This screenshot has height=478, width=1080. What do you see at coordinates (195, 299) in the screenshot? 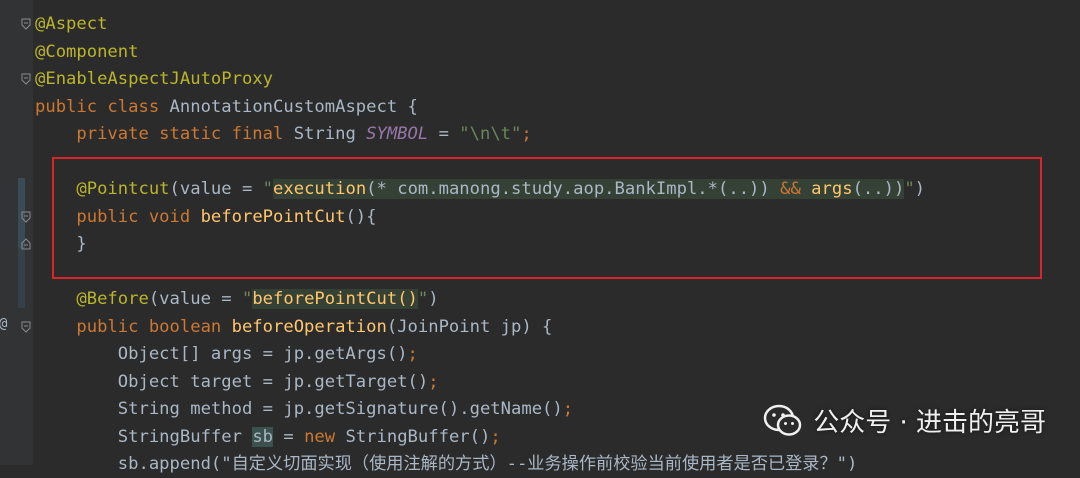
I see `code-token: (value =` at bounding box center [195, 299].